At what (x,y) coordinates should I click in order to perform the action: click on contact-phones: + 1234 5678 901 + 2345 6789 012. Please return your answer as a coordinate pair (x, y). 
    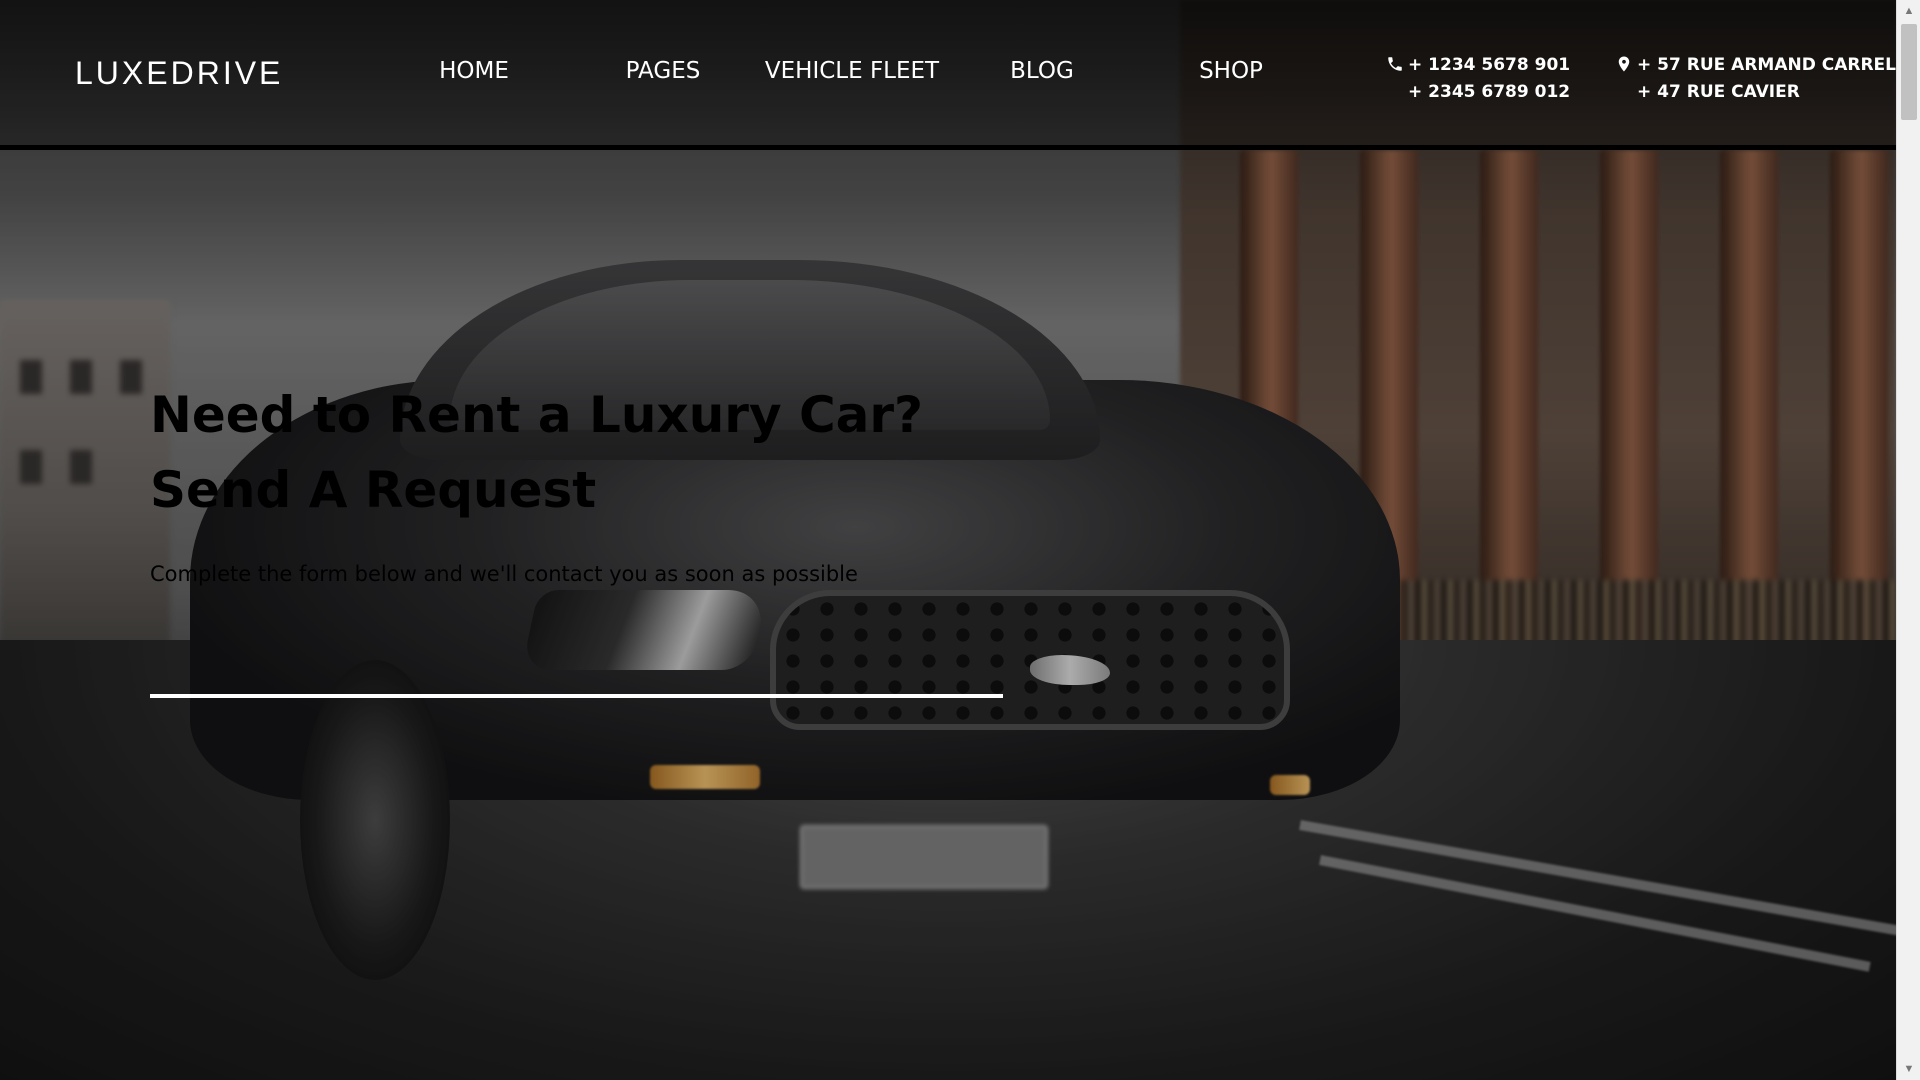
    Looking at the image, I should click on (1479, 79).